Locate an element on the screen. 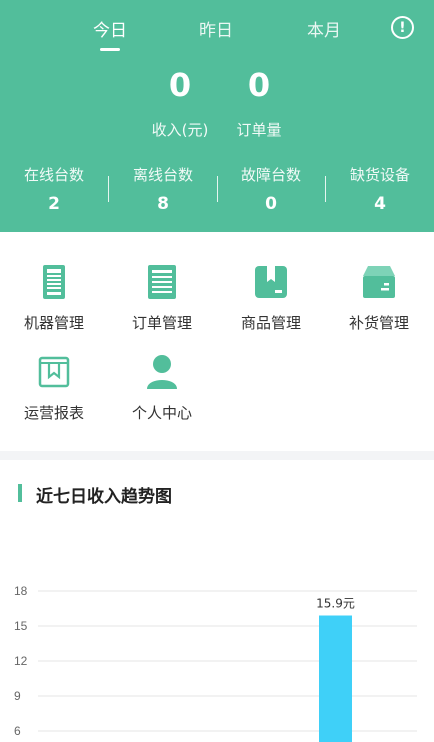 This screenshot has height=742, width=434. stat-online: 在线台数 2 is located at coordinates (54, 189).